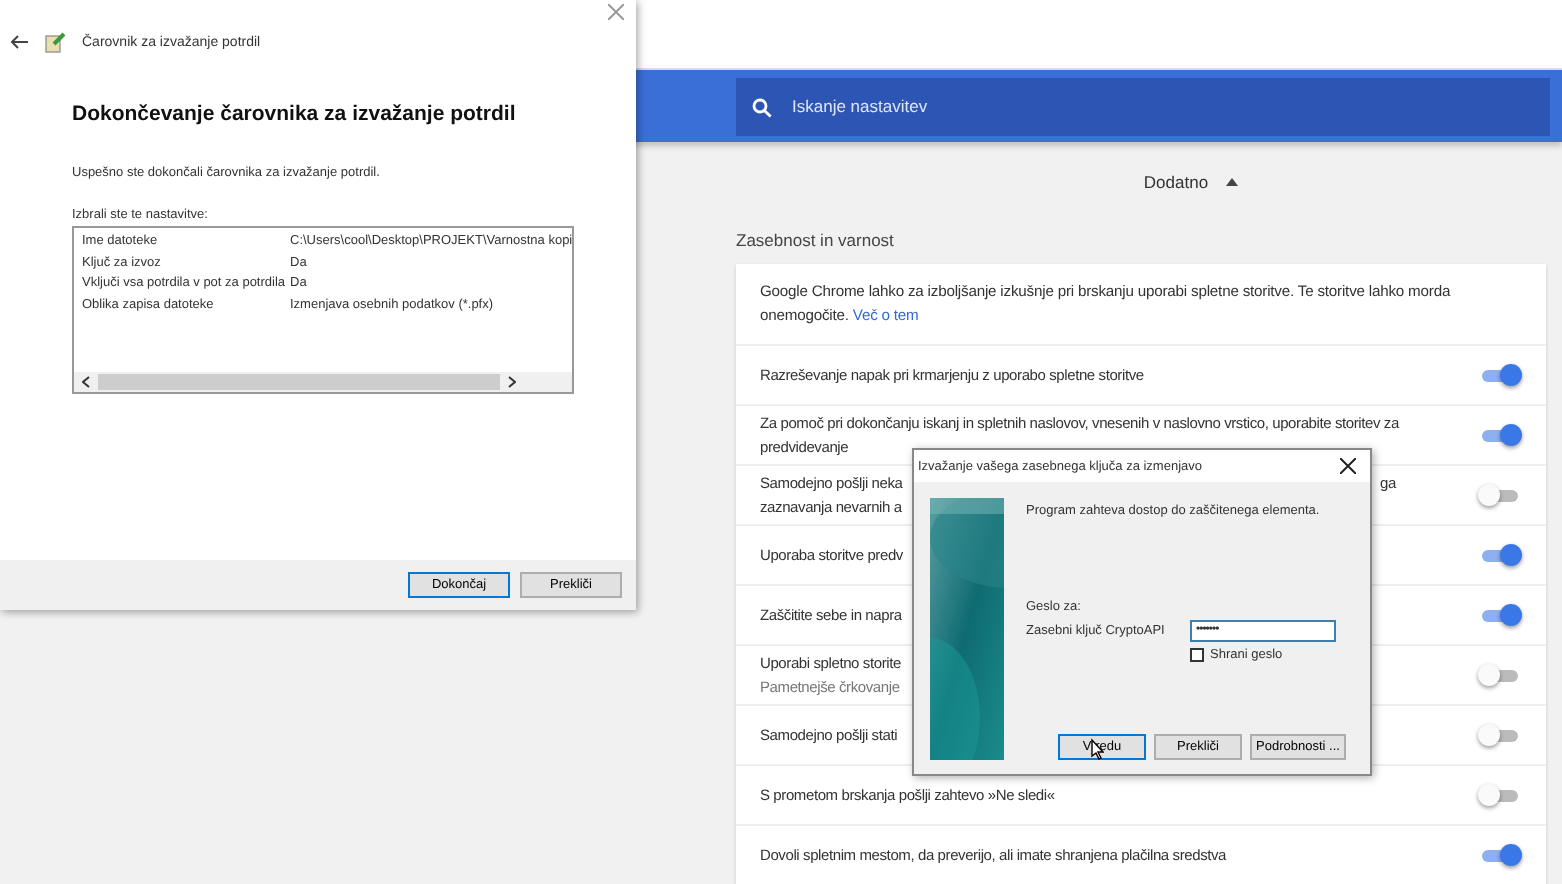  What do you see at coordinates (762, 107) in the screenshot?
I see `search-icon` at bounding box center [762, 107].